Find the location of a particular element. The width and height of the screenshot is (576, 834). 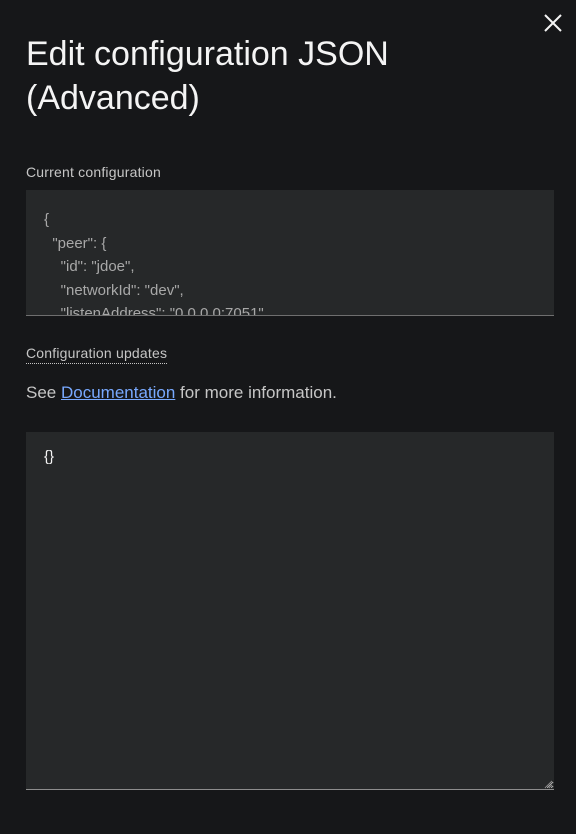

config-updates-label: Configuration updates is located at coordinates (97, 354).